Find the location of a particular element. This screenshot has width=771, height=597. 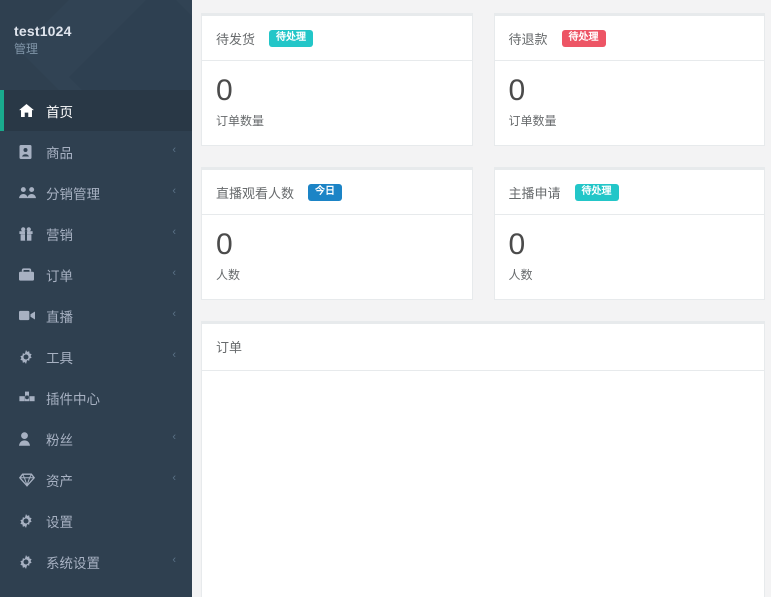

sidebar-item-0: 首页 is located at coordinates (96, 110).